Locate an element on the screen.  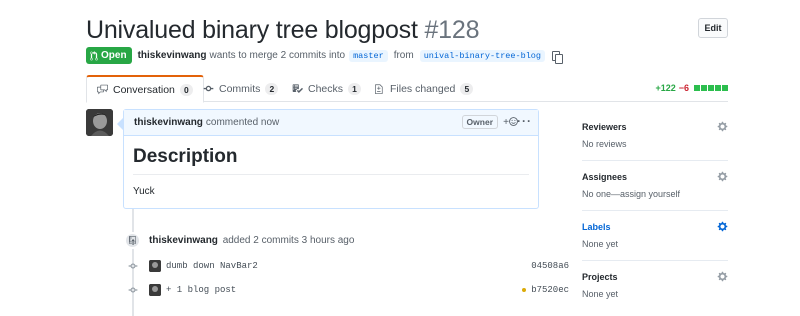
base-branch: master is located at coordinates (368, 55).